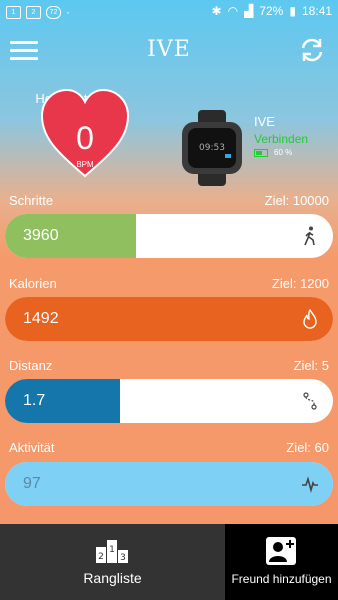 Image resolution: width=338 pixels, height=600 pixels. What do you see at coordinates (310, 401) in the screenshot?
I see `route-icon` at bounding box center [310, 401].